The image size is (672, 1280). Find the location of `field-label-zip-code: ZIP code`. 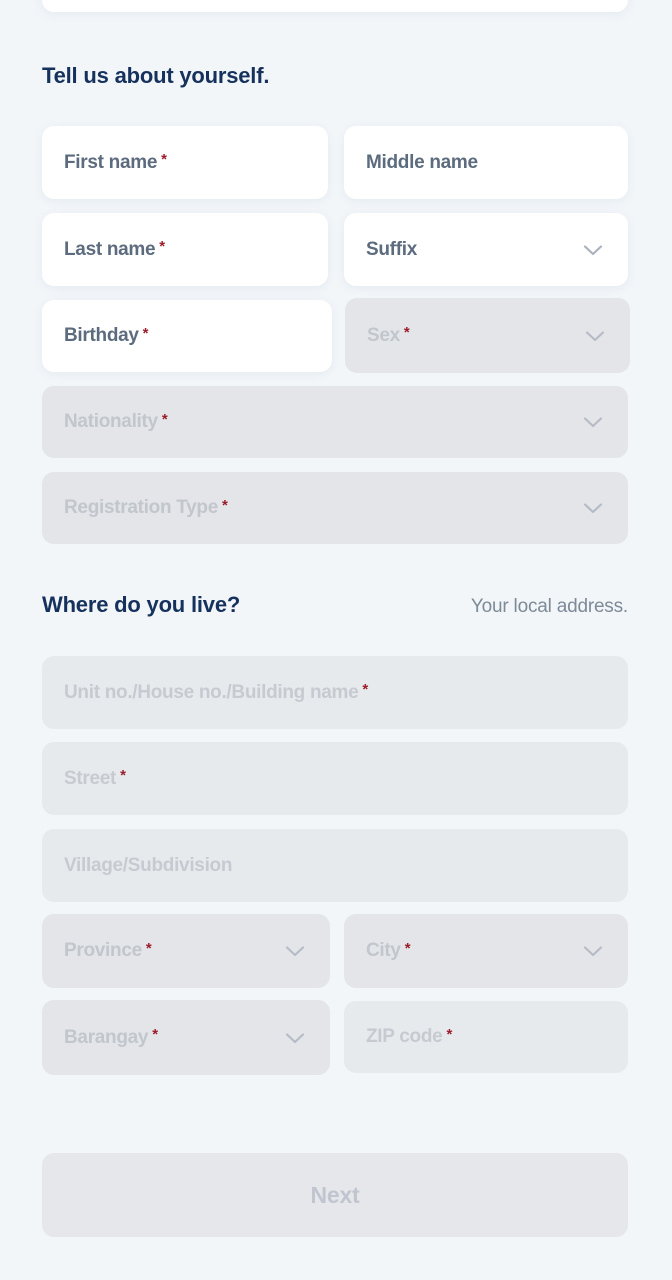

field-label-zip-code: ZIP code is located at coordinates (404, 1036).